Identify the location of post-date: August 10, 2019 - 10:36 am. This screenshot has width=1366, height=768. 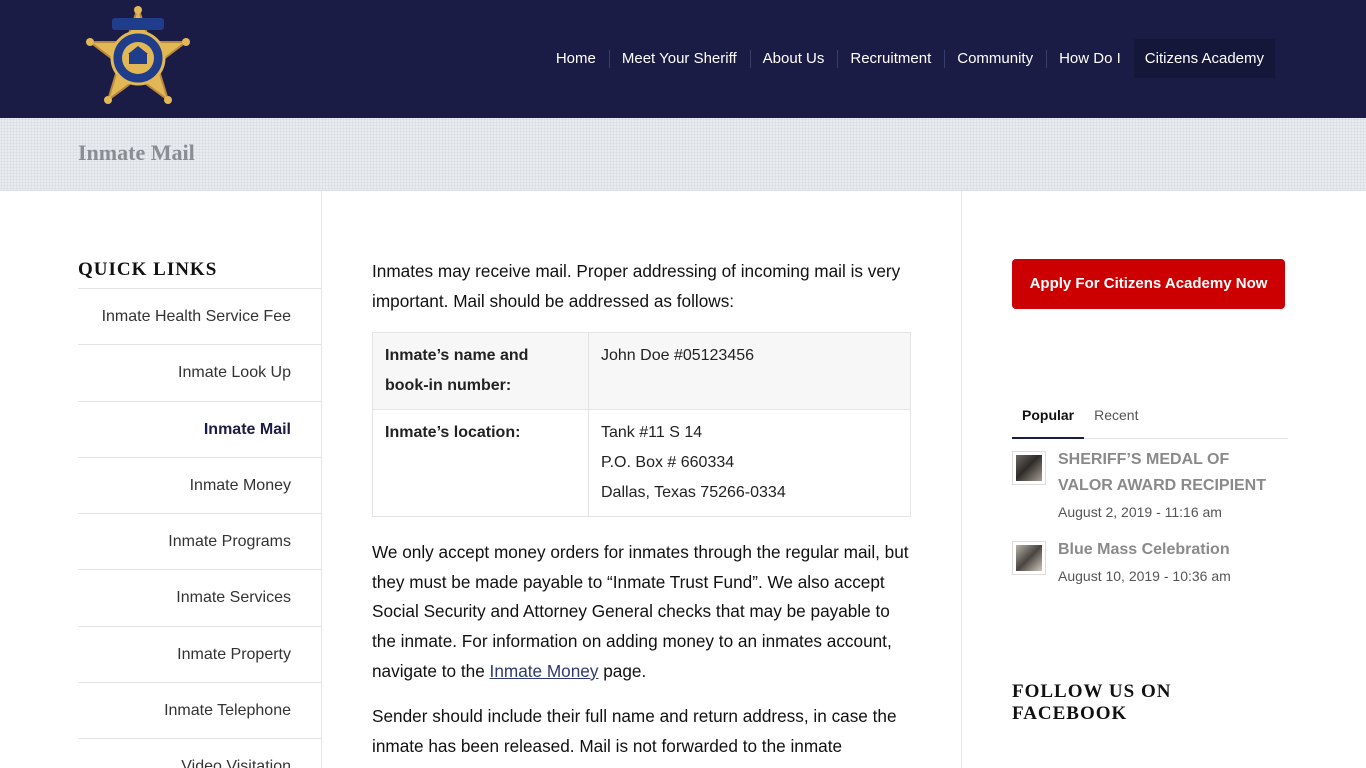
(1144, 576).